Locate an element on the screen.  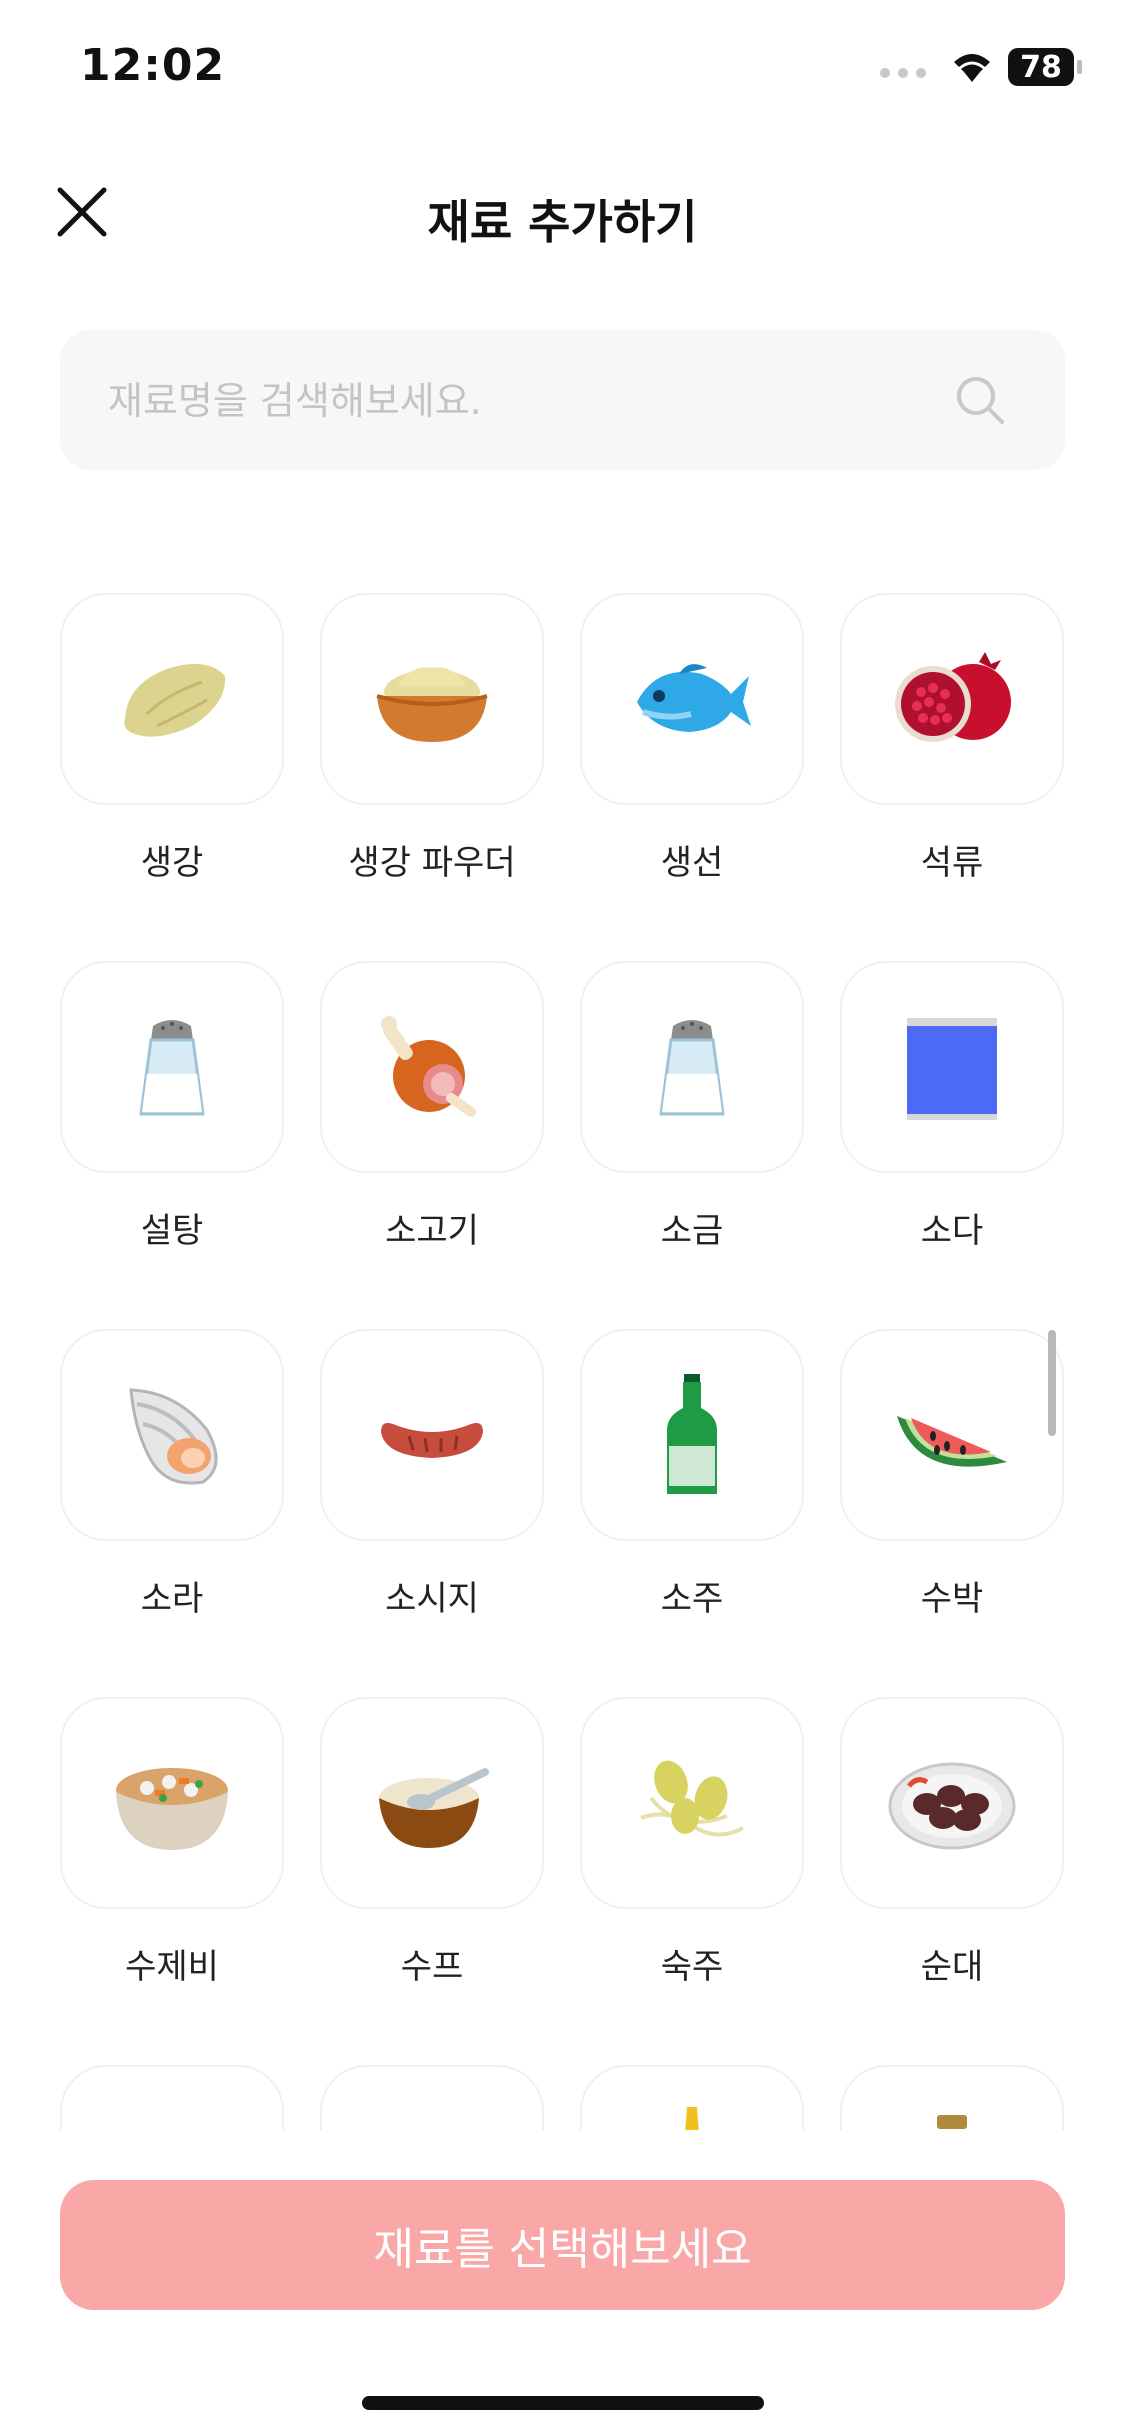
battery-icon: 78 is located at coordinates (1041, 67).